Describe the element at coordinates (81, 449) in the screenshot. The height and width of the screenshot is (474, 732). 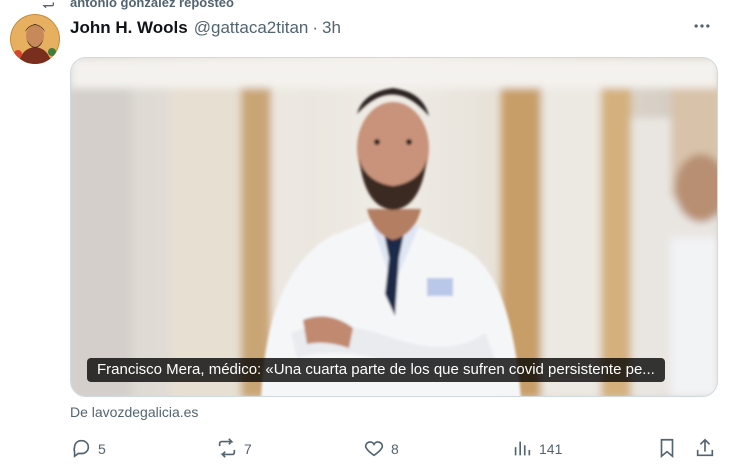
I see `reply-icon` at that location.